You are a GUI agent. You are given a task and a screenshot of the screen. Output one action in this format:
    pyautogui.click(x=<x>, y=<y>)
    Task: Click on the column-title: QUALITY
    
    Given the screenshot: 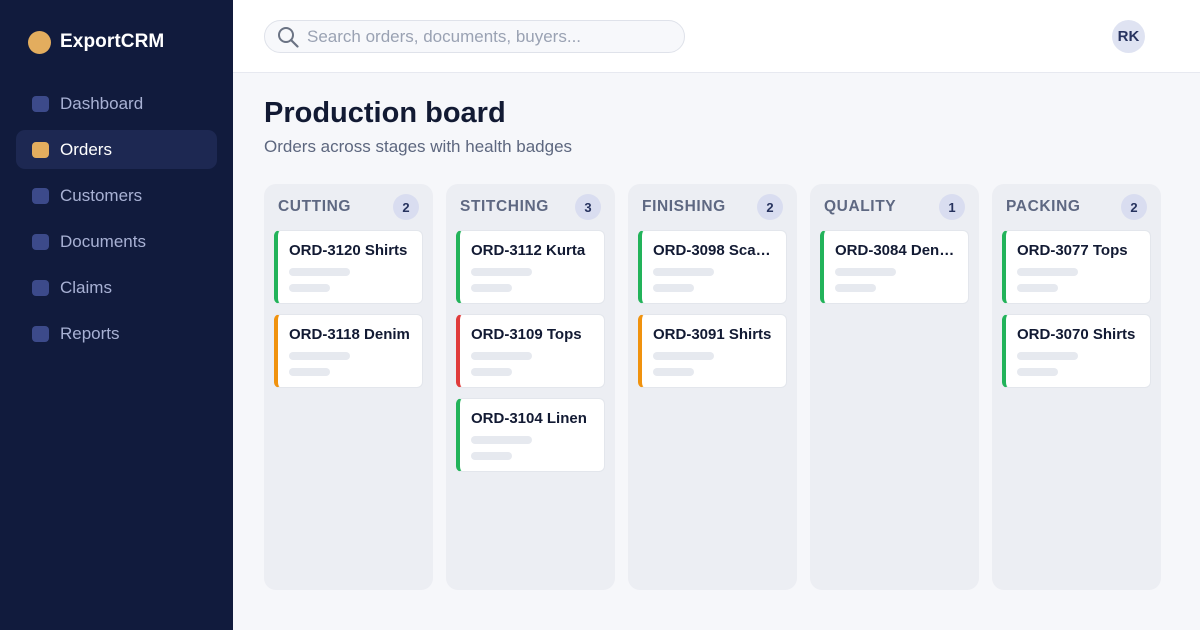 What is the action you would take?
    pyautogui.click(x=860, y=206)
    